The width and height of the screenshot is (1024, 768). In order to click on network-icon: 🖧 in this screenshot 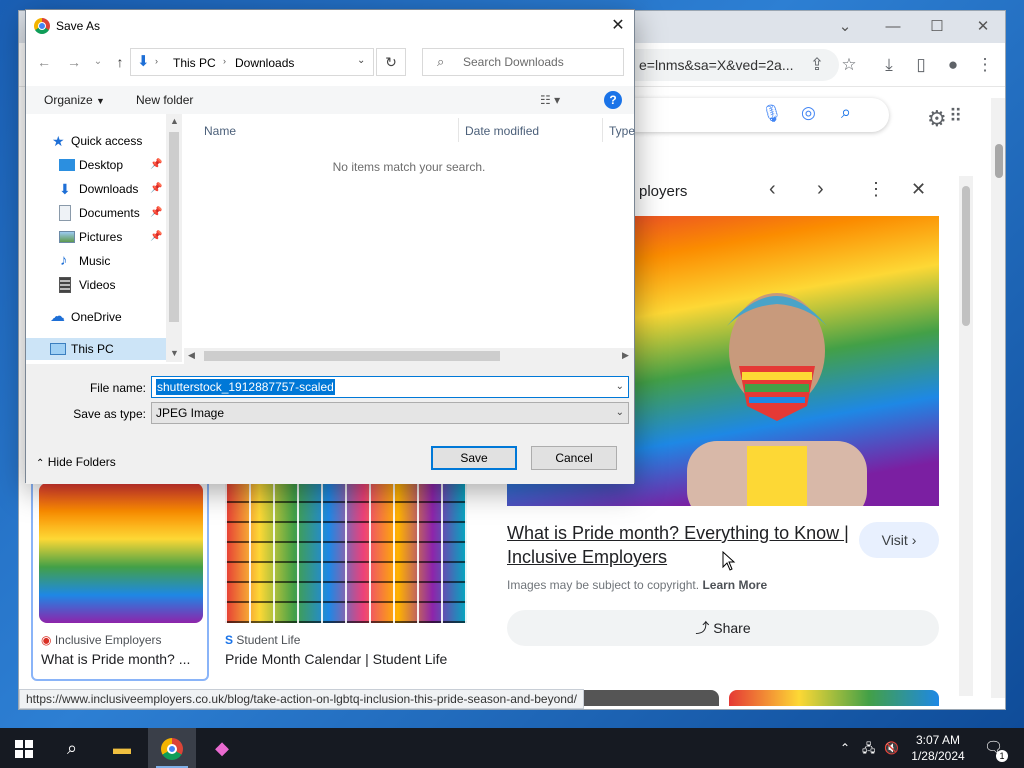, I will do `click(868, 748)`.